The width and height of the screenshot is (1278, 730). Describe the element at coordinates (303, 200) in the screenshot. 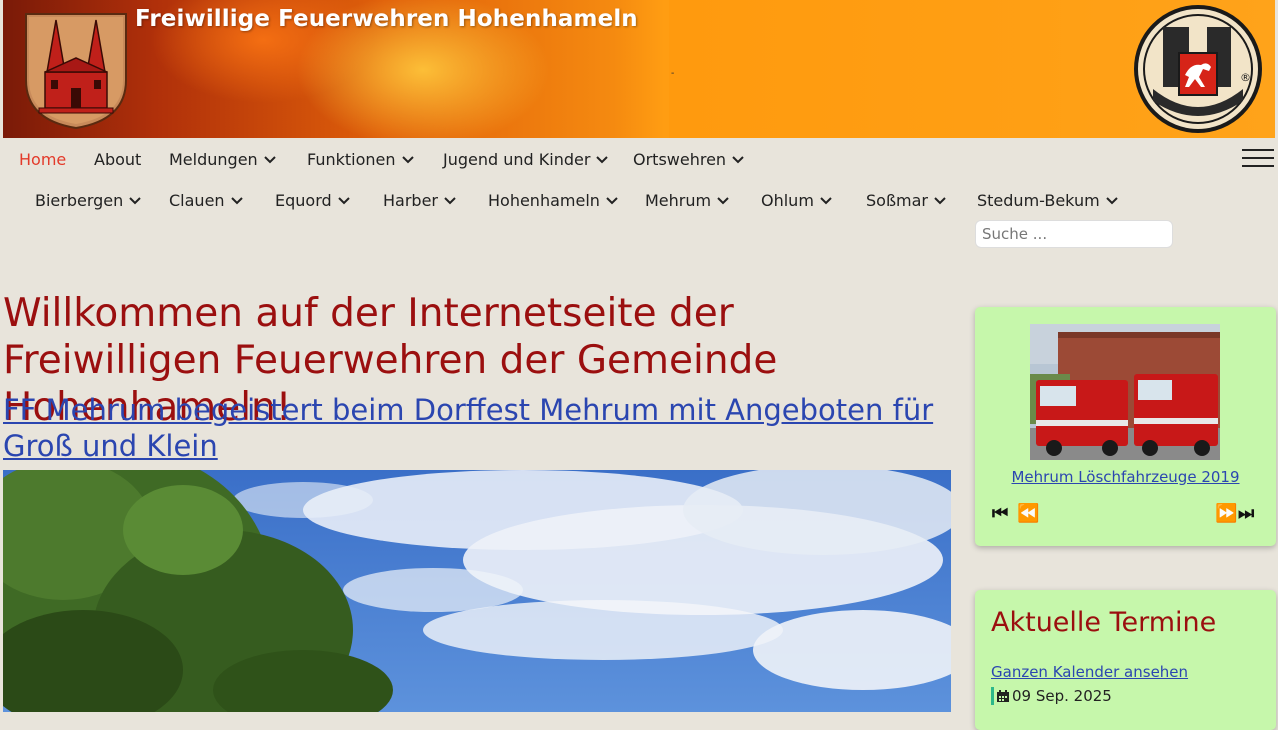

I see `nav-label: Equord` at that location.